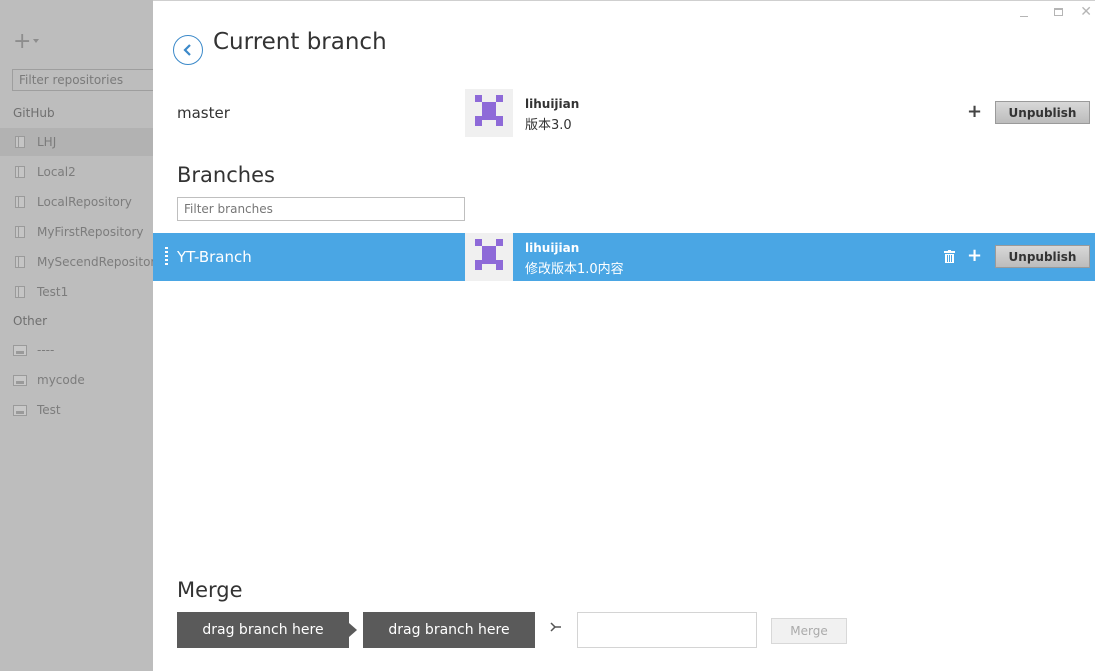 The height and width of the screenshot is (671, 1095). Describe the element at coordinates (34, 113) in the screenshot. I see `github-heading: GitHub` at that location.